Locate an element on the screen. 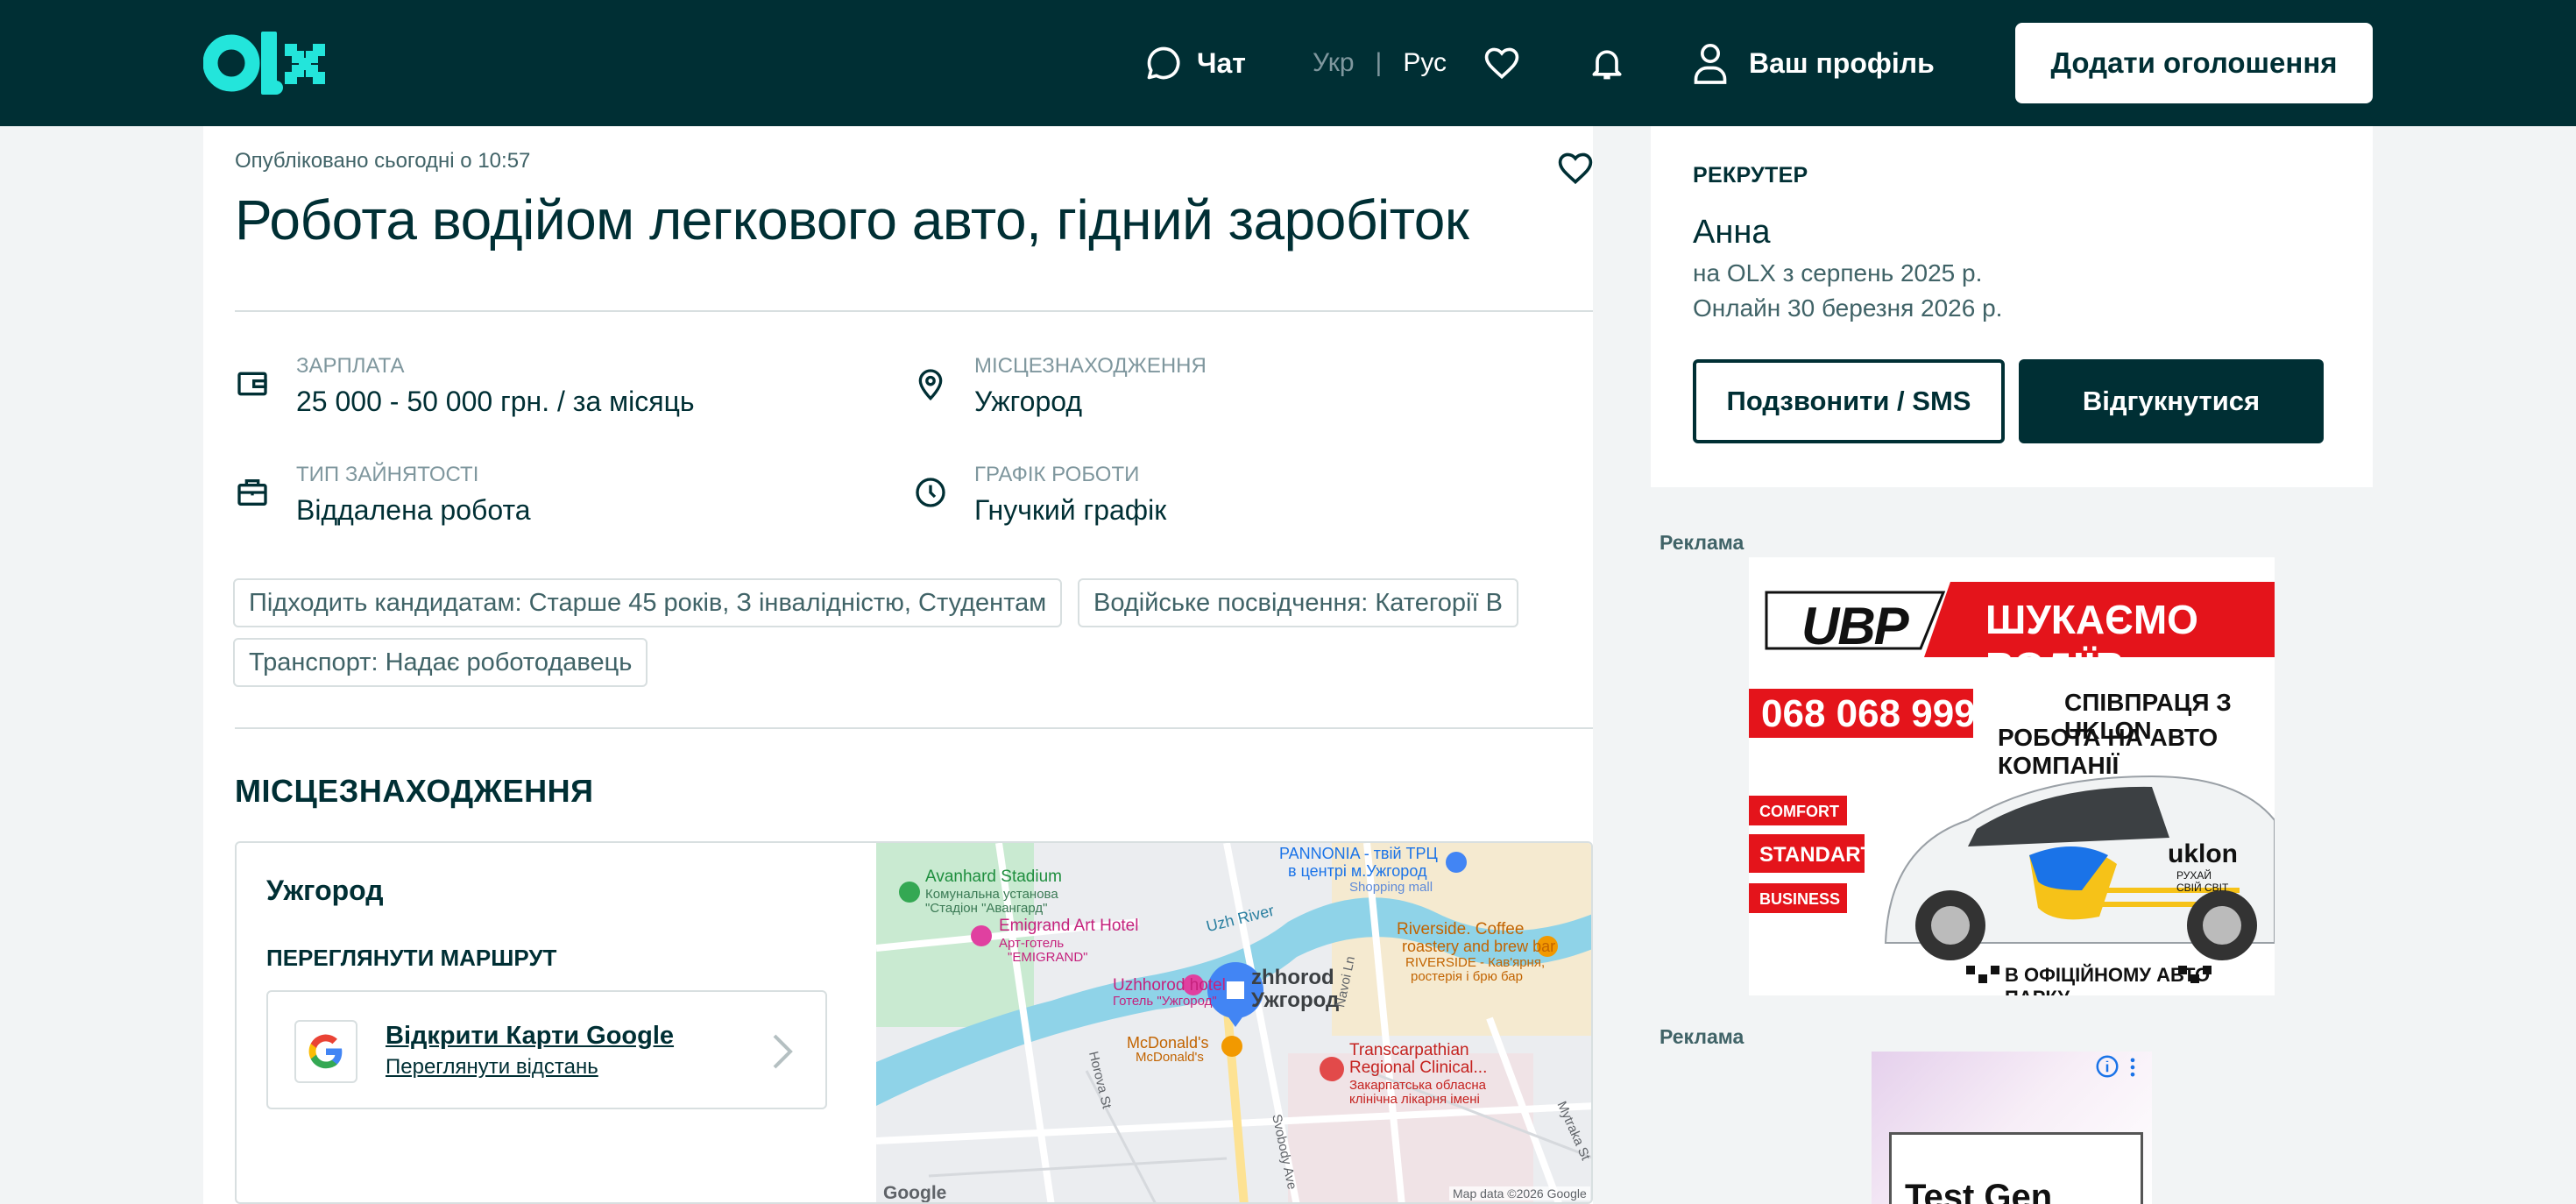 This screenshot has width=2576, height=1204. param-label: ЗАРПЛАТА is located at coordinates (350, 366).